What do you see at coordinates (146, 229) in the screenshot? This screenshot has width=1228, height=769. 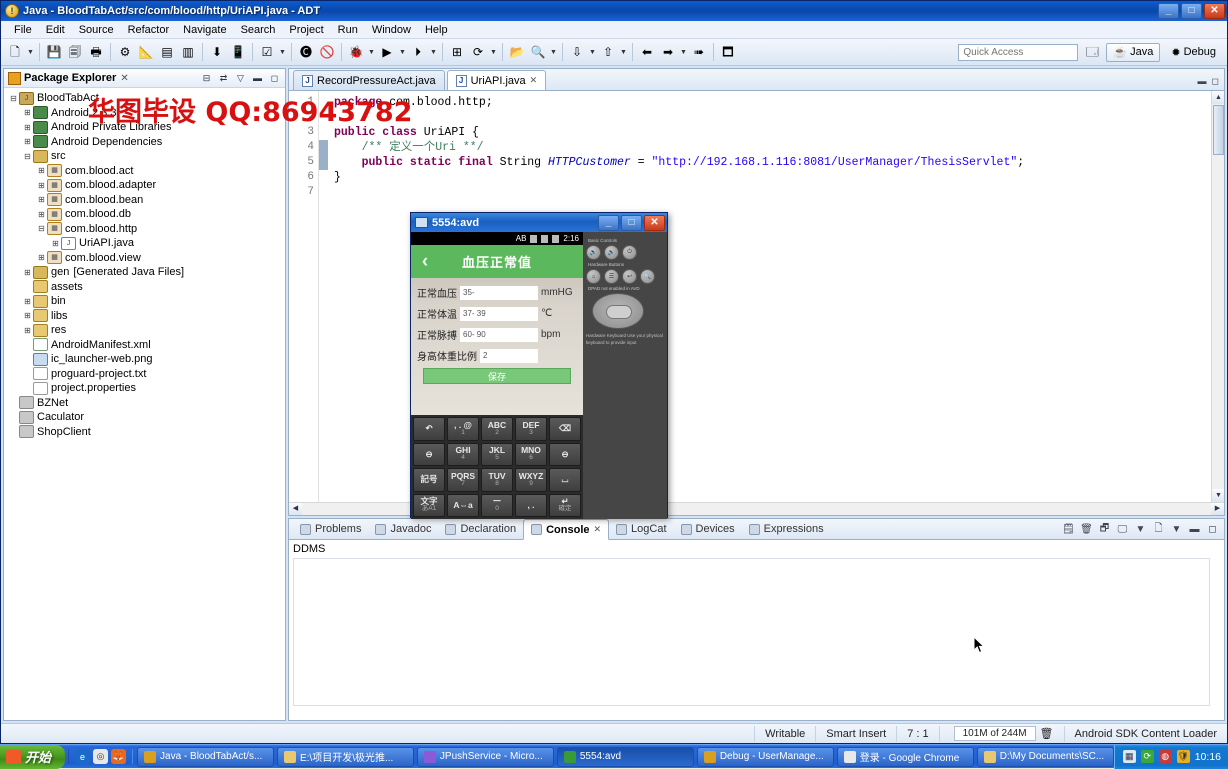 I see `tree-item: ⊟ ▦ com.blood.http` at bounding box center [146, 229].